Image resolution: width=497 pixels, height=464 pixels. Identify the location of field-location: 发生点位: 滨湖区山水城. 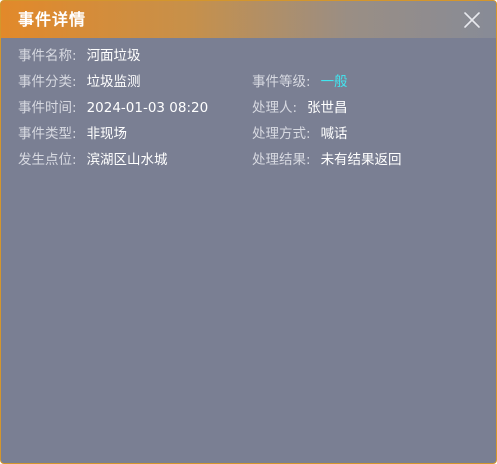
(93, 160).